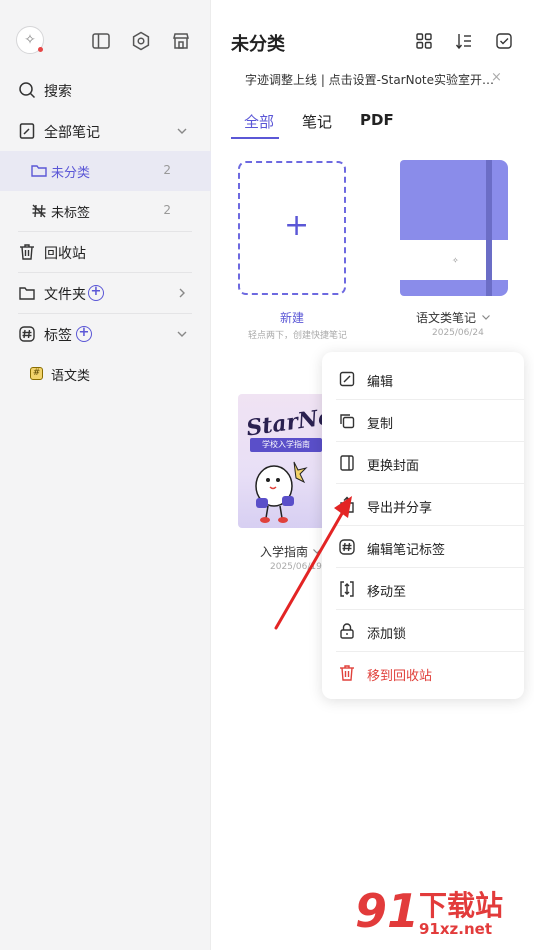 The height and width of the screenshot is (950, 534). Describe the element at coordinates (380, 382) in the screenshot. I see `menu-item-label: 编辑` at that location.